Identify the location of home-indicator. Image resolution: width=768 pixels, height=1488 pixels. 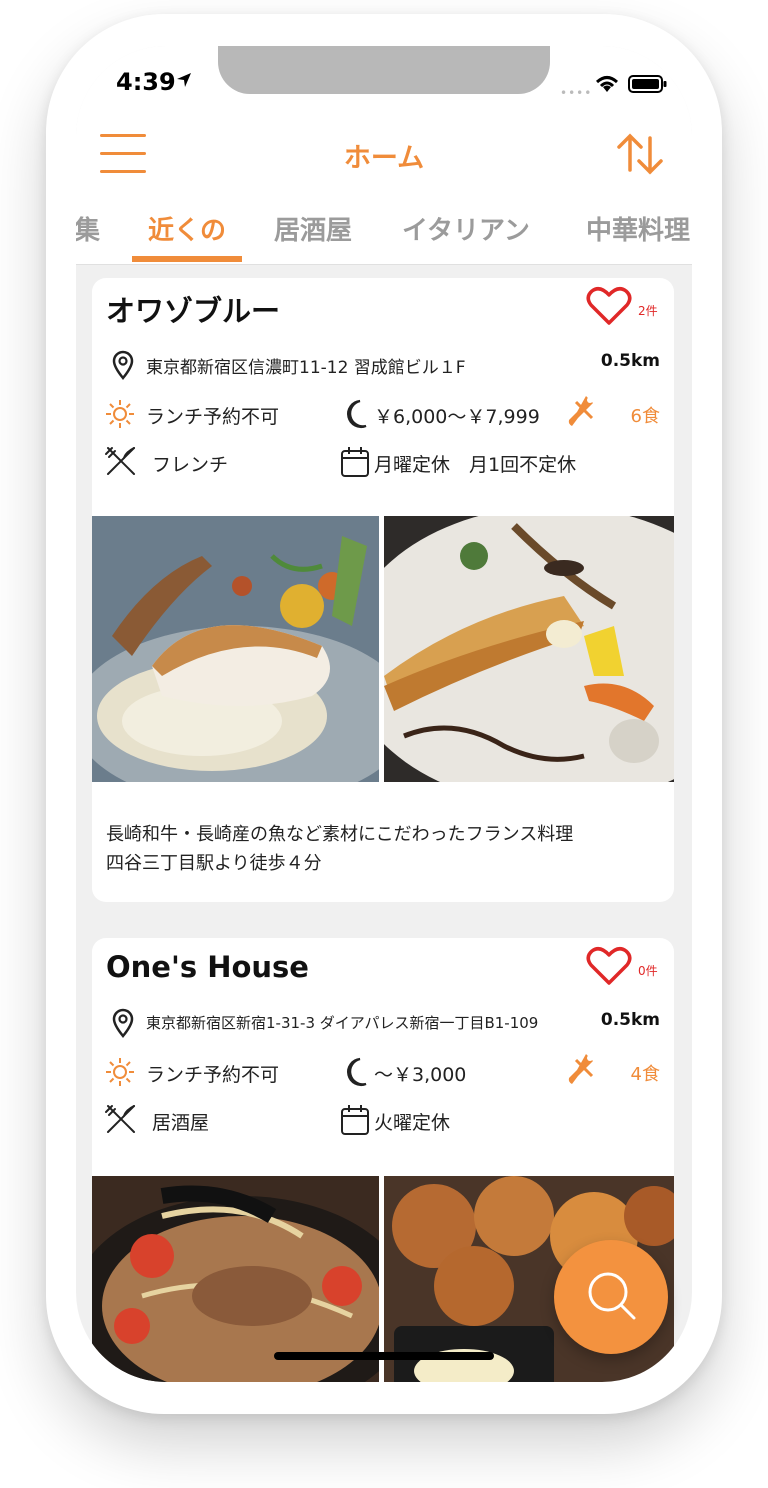
(384, 1356).